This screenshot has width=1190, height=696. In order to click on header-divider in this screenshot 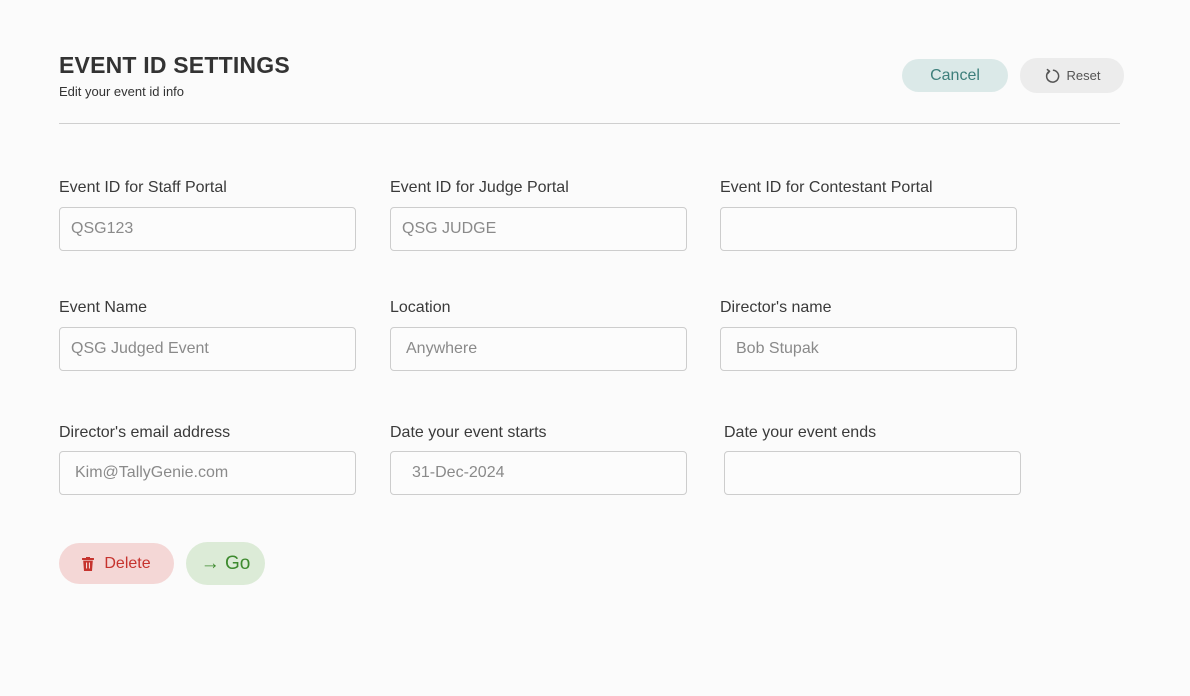, I will do `click(589, 123)`.